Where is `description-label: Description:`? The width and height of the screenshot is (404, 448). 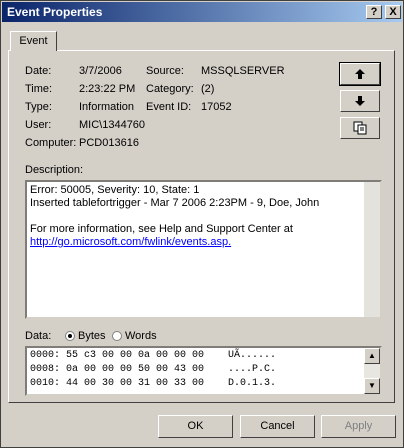
description-label: Description: is located at coordinates (54, 170).